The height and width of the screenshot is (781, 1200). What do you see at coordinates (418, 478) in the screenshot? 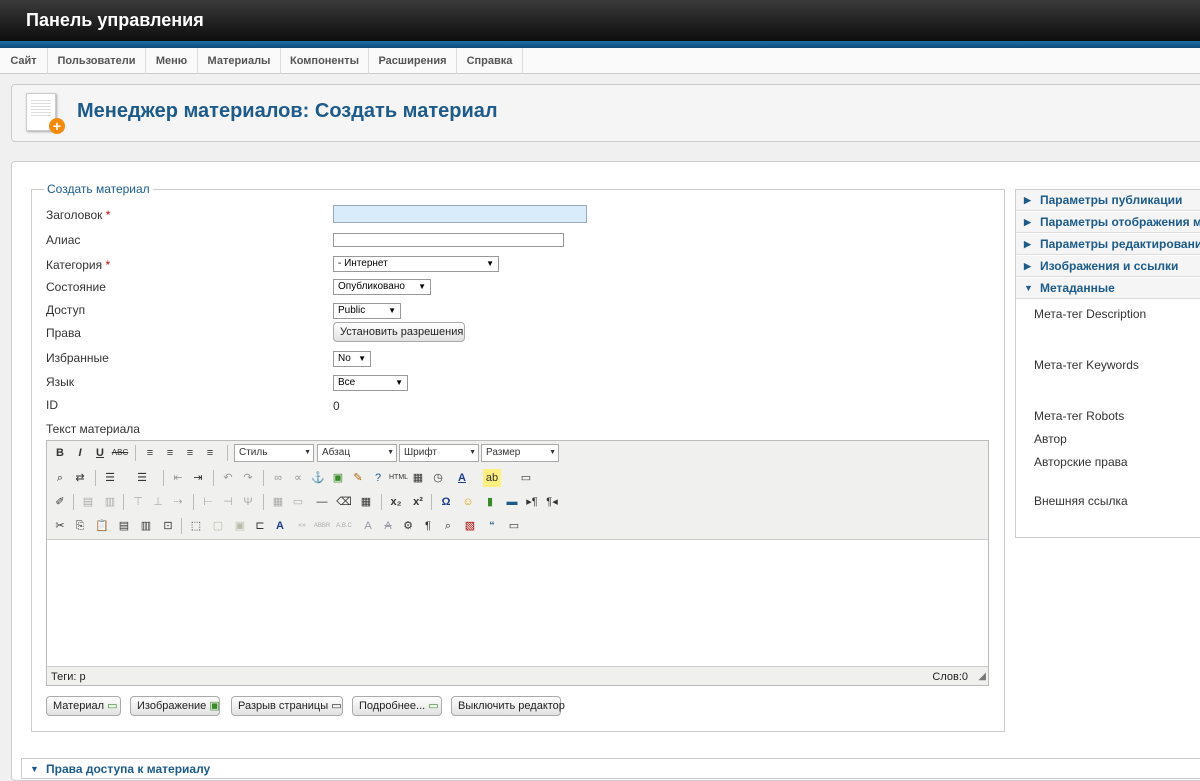
I see `insert-date-icon: ▦` at bounding box center [418, 478].